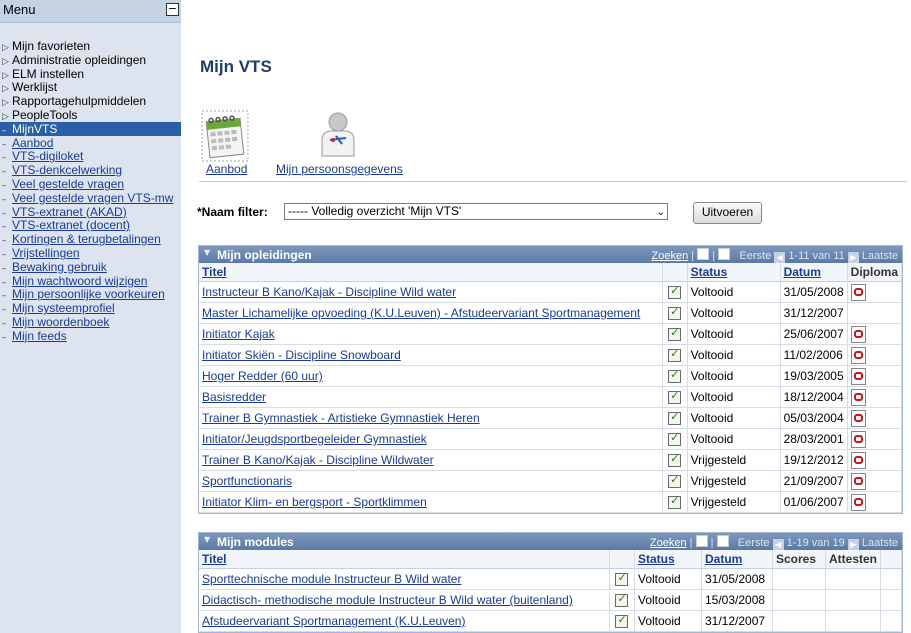  Describe the element at coordinates (727, 213) in the screenshot. I see `run-button: Uitvoeren` at that location.